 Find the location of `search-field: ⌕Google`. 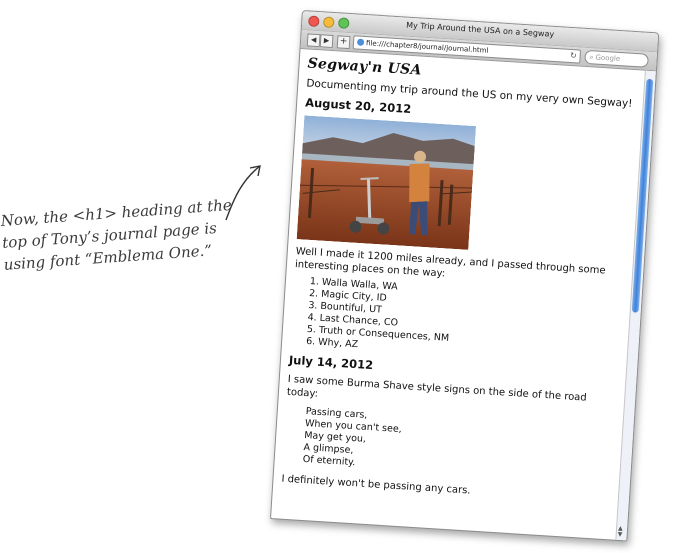

search-field: ⌕Google is located at coordinates (616, 58).